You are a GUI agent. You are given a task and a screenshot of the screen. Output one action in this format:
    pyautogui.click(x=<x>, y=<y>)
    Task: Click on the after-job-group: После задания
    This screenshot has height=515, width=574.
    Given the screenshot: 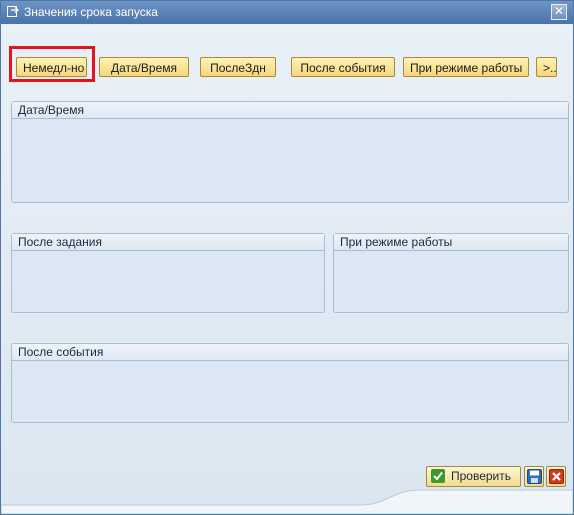 What is the action you would take?
    pyautogui.click(x=168, y=273)
    